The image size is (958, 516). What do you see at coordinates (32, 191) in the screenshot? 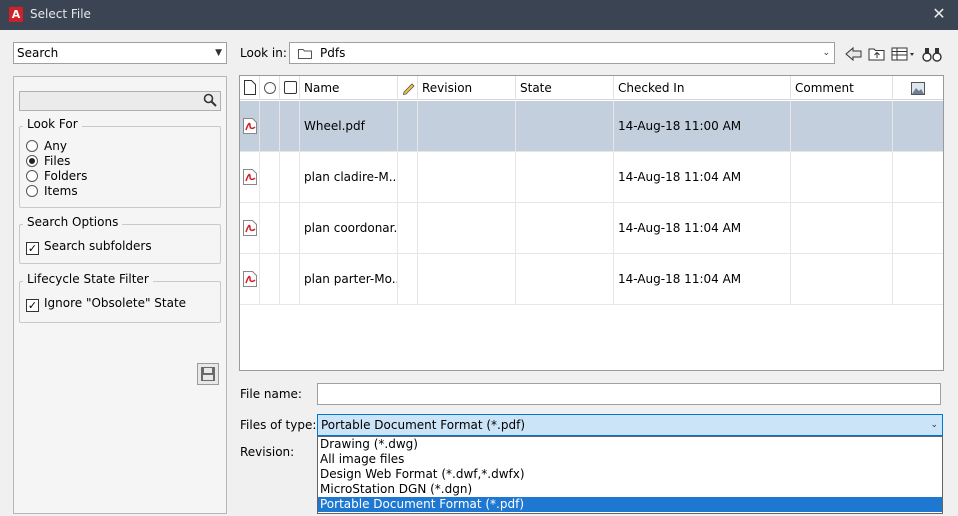
I see `radio-items` at bounding box center [32, 191].